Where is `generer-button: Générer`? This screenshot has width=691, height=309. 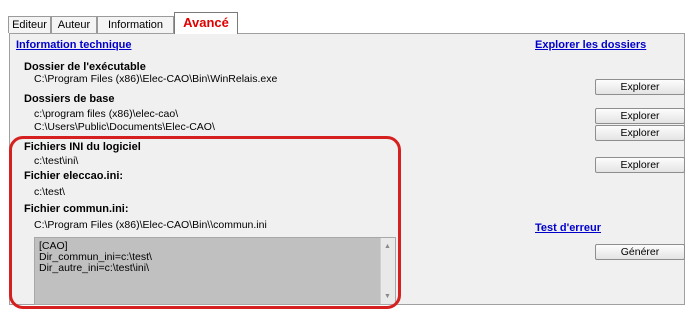 generer-button: Générer is located at coordinates (640, 252).